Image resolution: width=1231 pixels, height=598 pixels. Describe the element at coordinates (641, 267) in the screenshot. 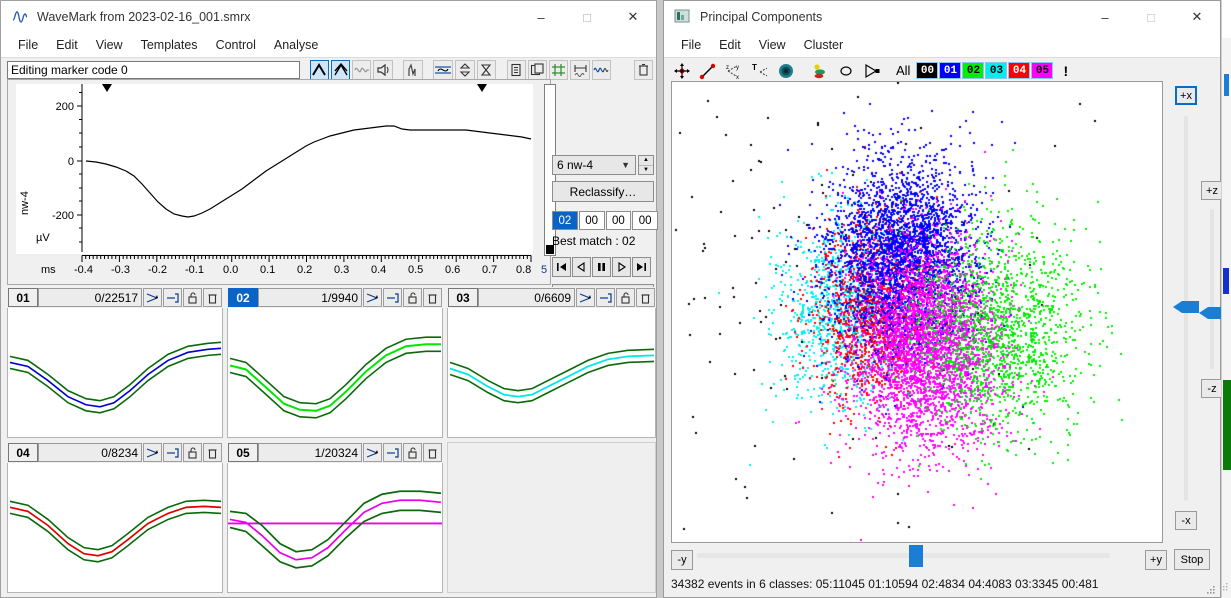

I see `last-icon` at that location.